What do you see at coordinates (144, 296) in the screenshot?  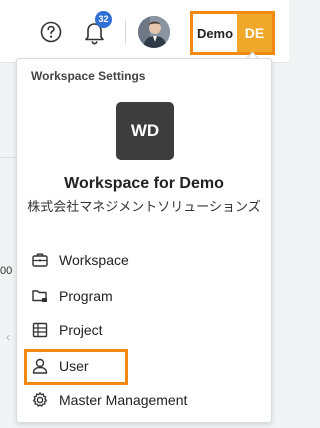 I see `menu-item-program: Program` at bounding box center [144, 296].